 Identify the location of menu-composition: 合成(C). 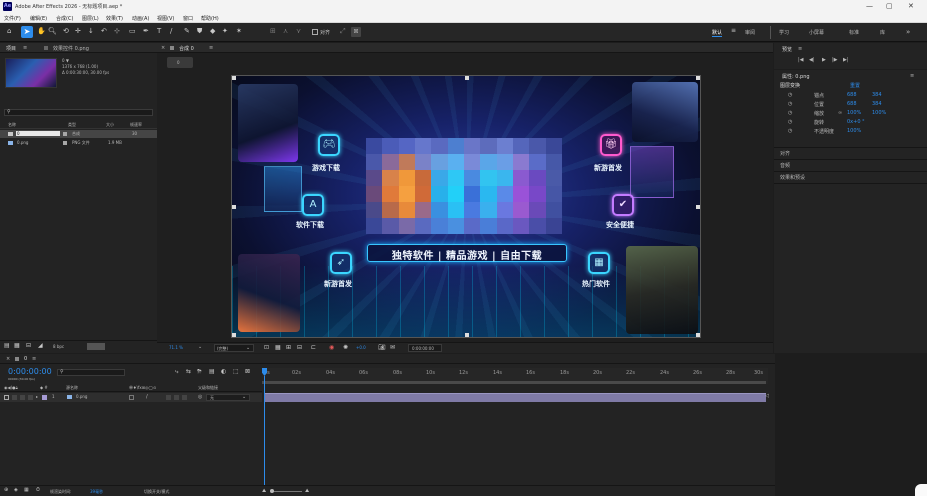
(64, 18).